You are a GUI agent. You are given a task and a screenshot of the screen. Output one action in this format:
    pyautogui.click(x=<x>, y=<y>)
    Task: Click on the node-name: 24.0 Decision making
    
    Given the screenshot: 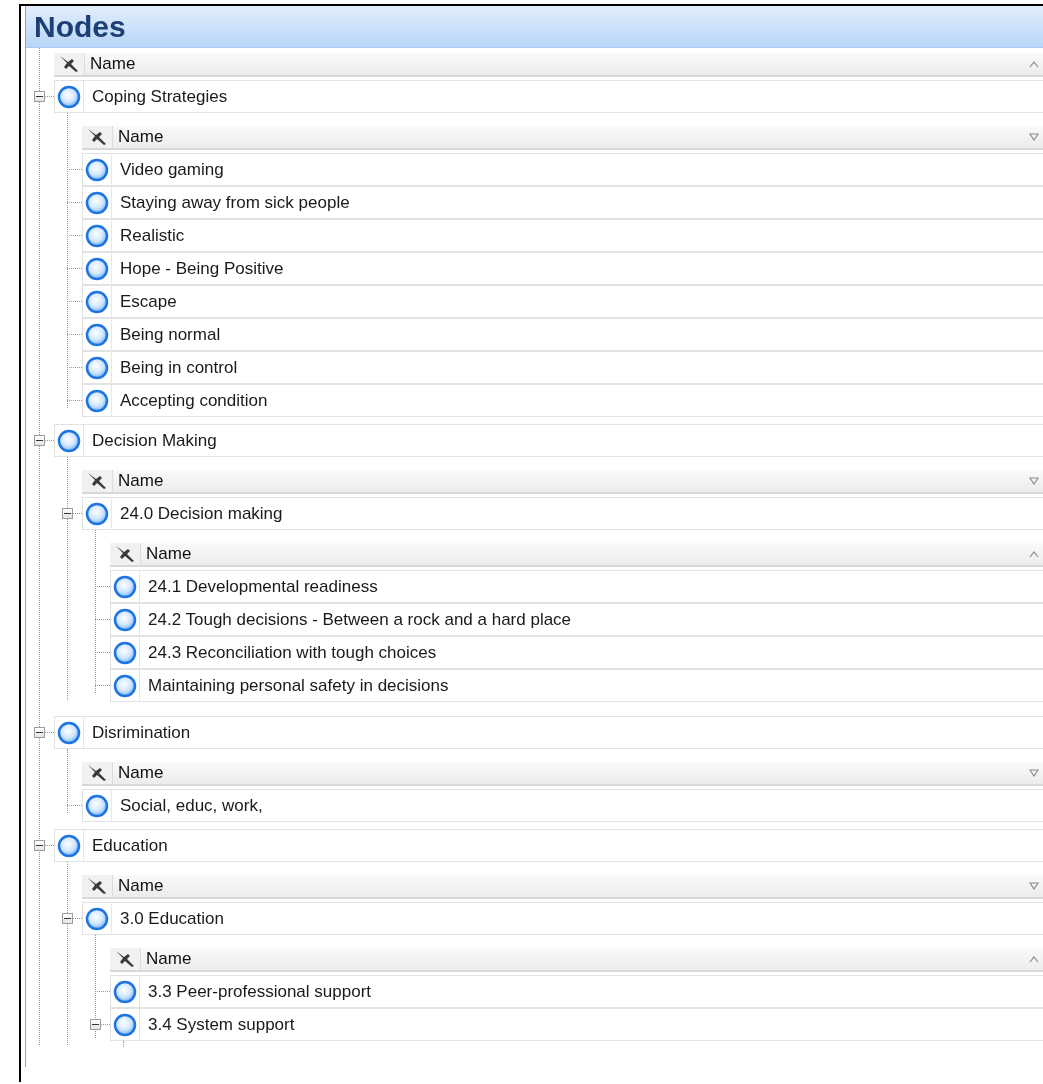 What is the action you would take?
    pyautogui.click(x=577, y=513)
    